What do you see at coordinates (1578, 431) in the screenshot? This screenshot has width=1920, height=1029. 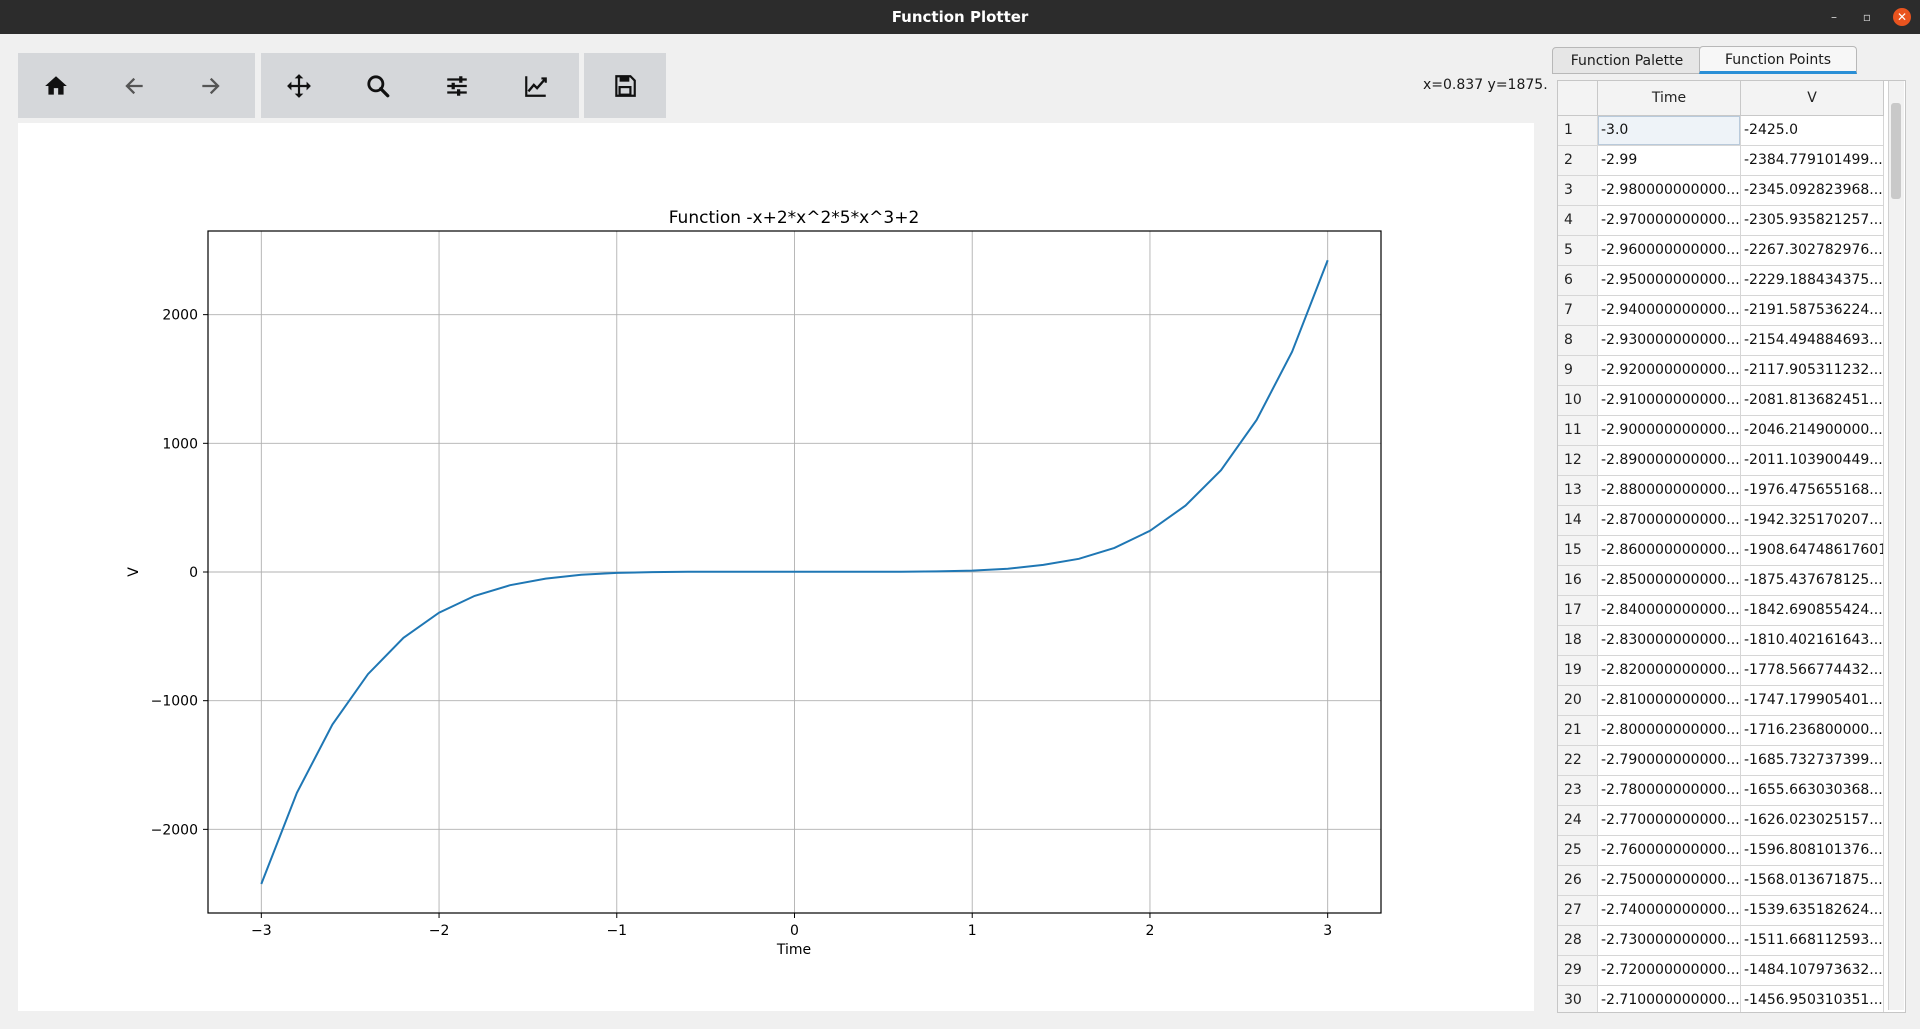 I see `row-index: 11` at bounding box center [1578, 431].